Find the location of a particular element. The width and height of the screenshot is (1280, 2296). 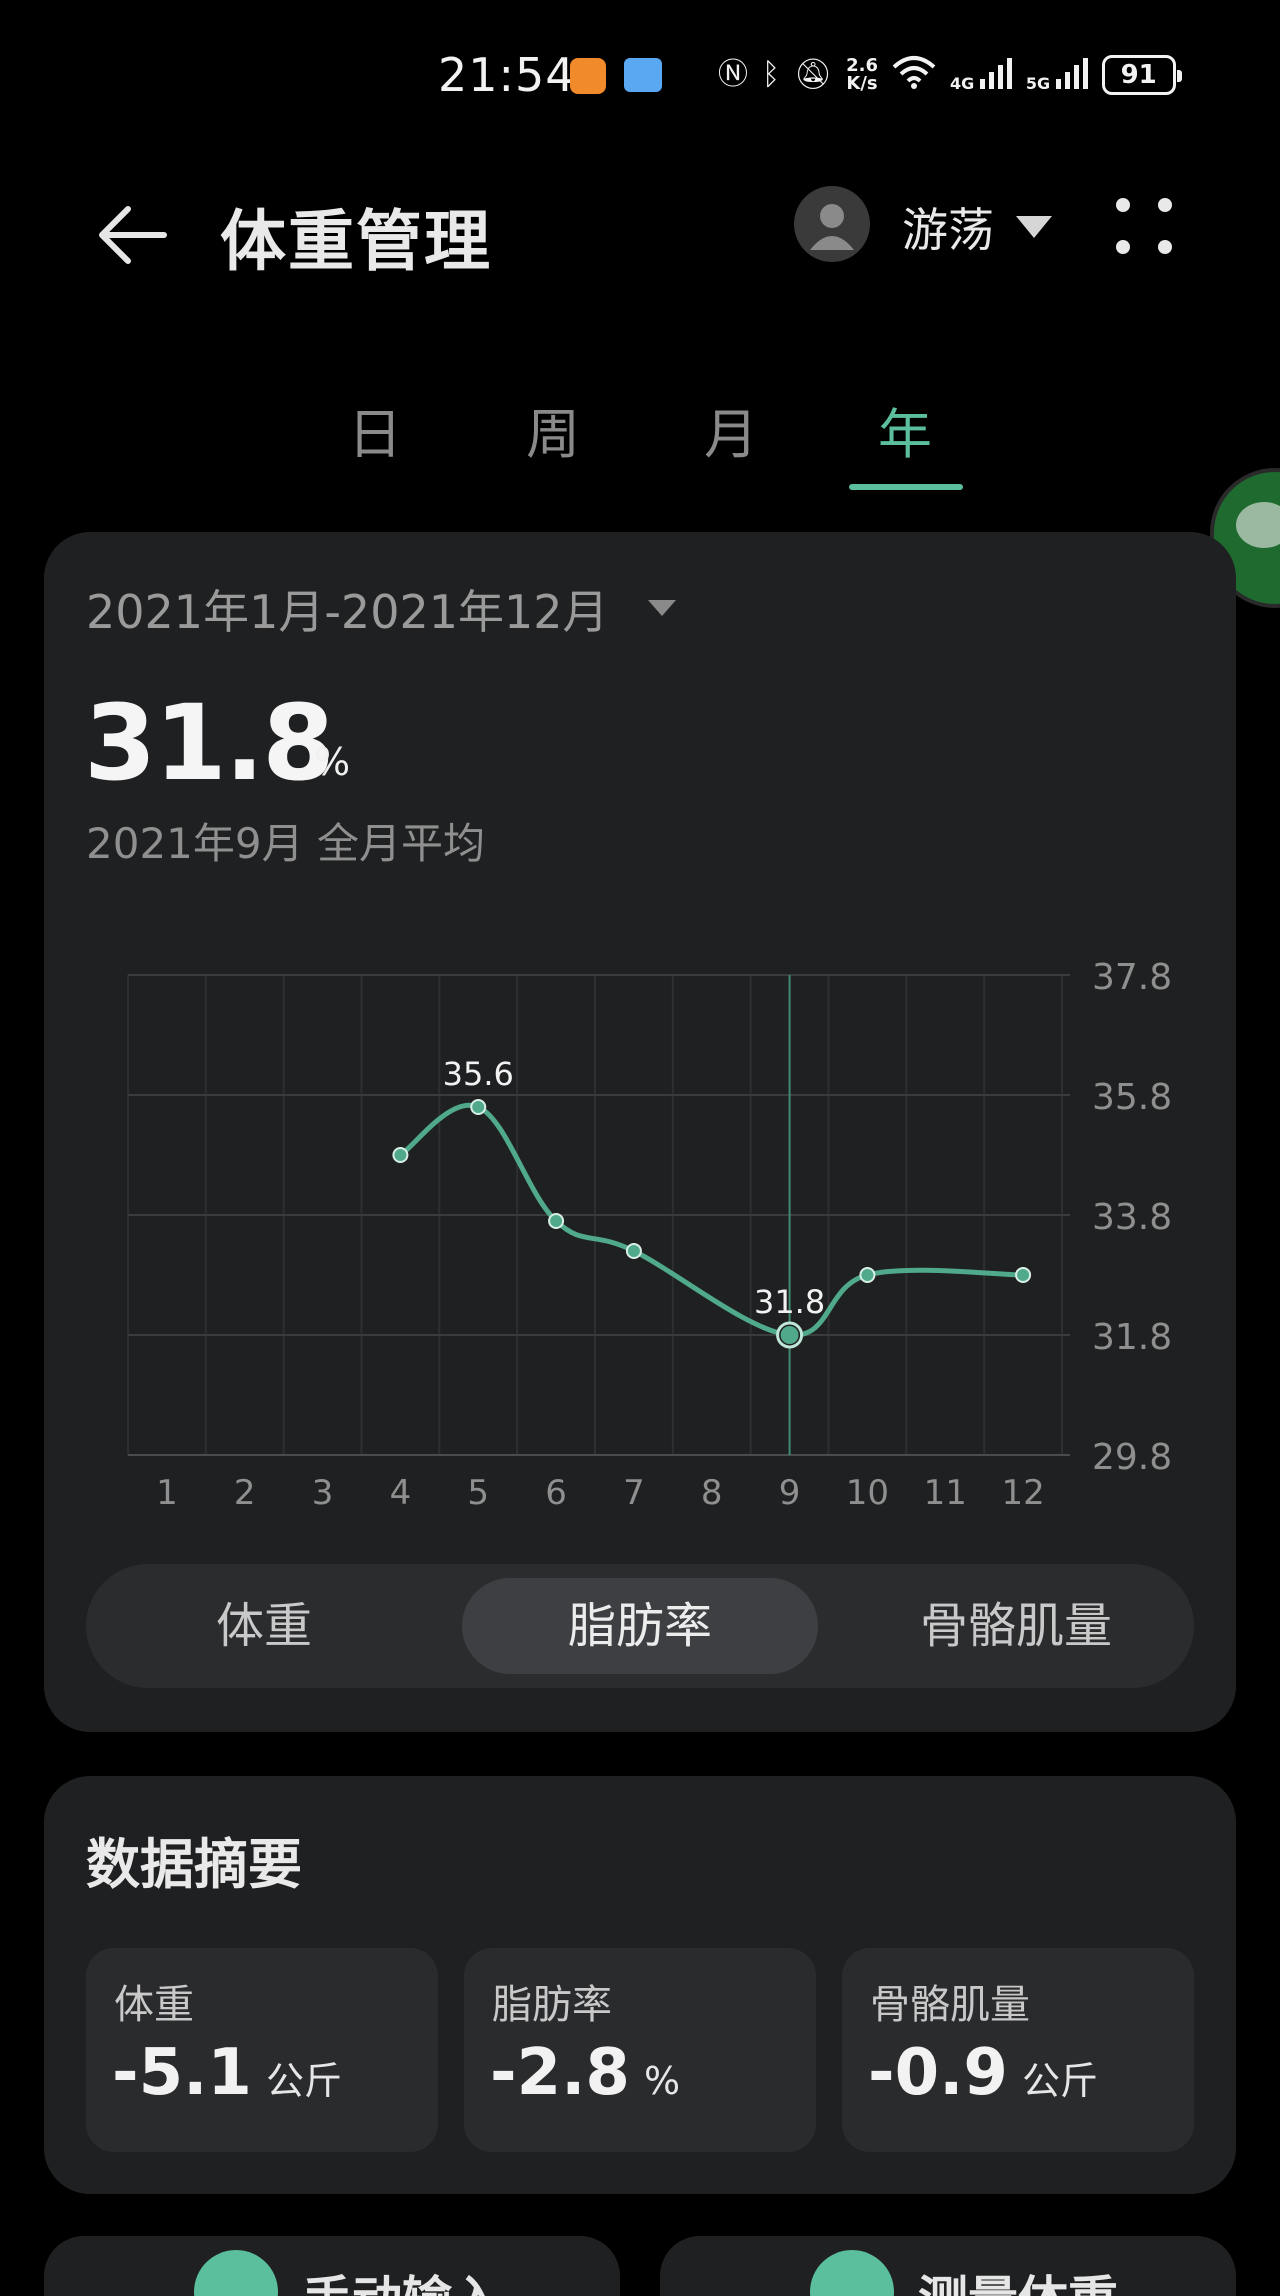

y-tick-label: 37.8 is located at coordinates (1132, 977).